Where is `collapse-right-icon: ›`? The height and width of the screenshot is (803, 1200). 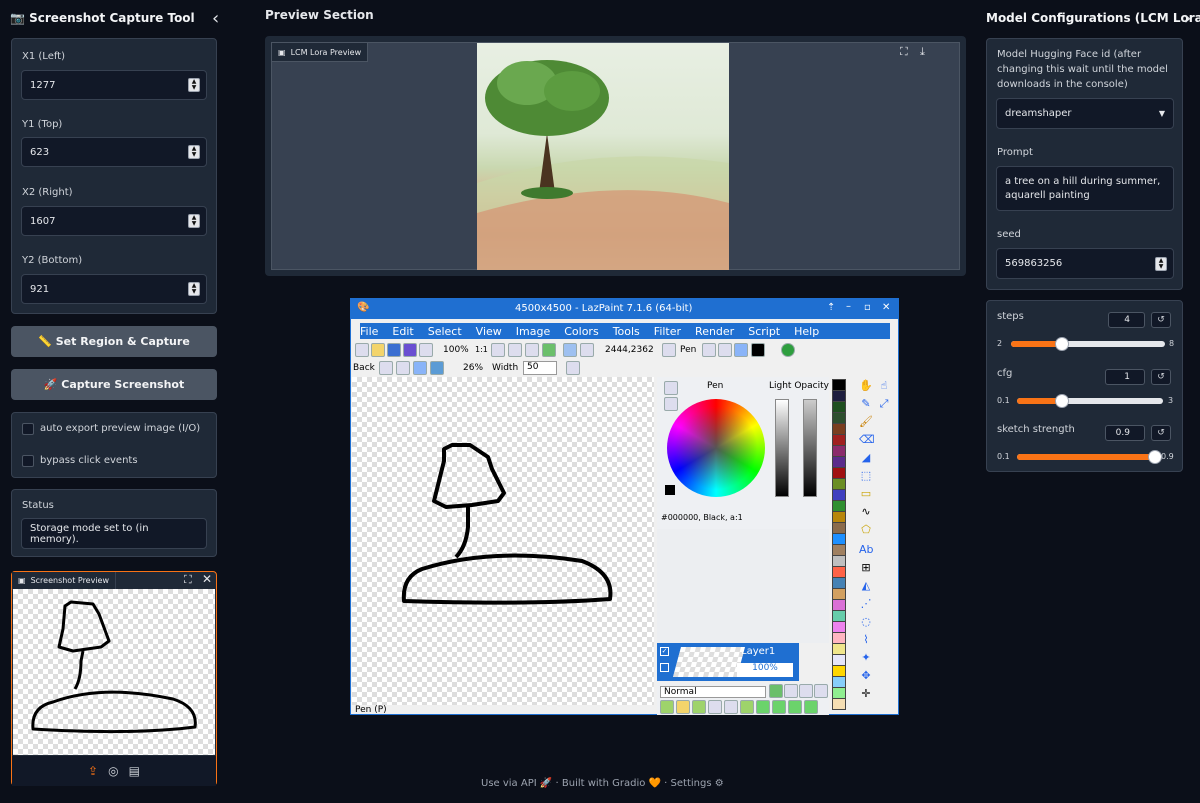 collapse-right-icon: › is located at coordinates (1187, 18).